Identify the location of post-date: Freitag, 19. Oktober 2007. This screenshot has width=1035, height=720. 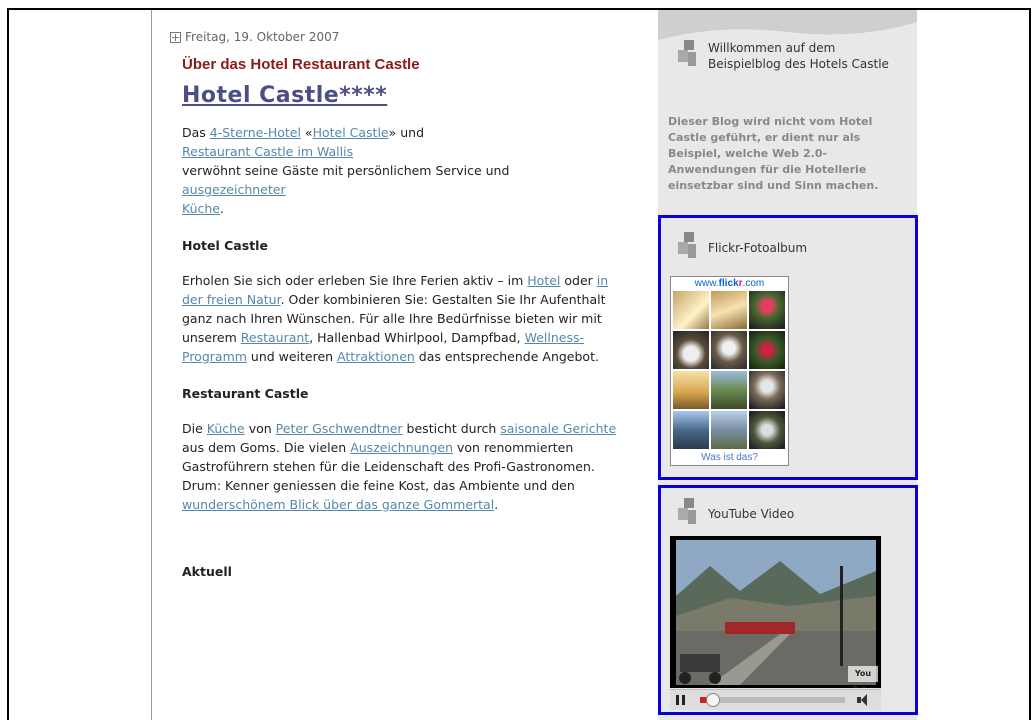
(405, 37).